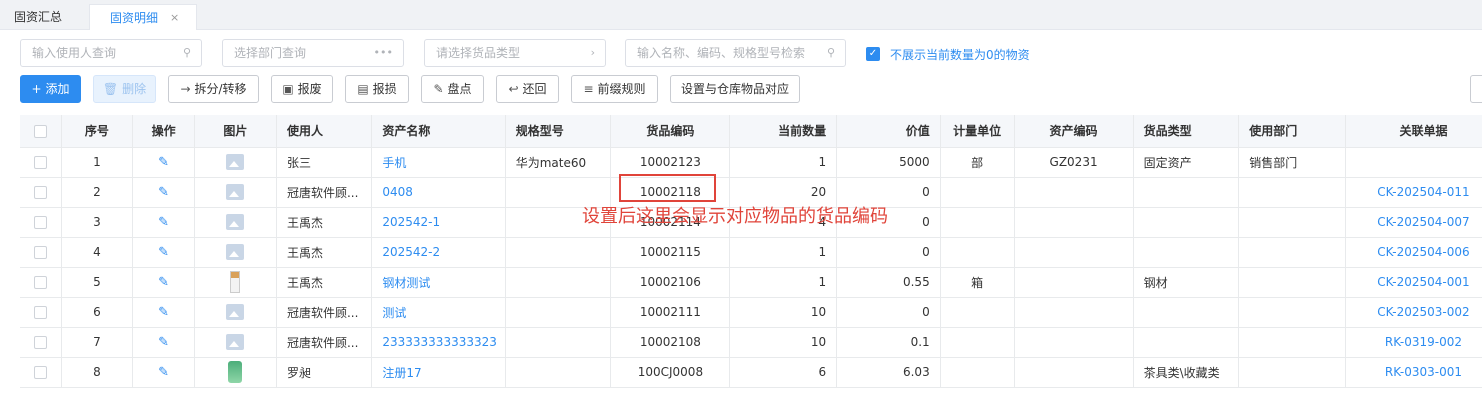  What do you see at coordinates (1413, 222) in the screenshot?
I see `cell-doc: CK-202504-007` at bounding box center [1413, 222].